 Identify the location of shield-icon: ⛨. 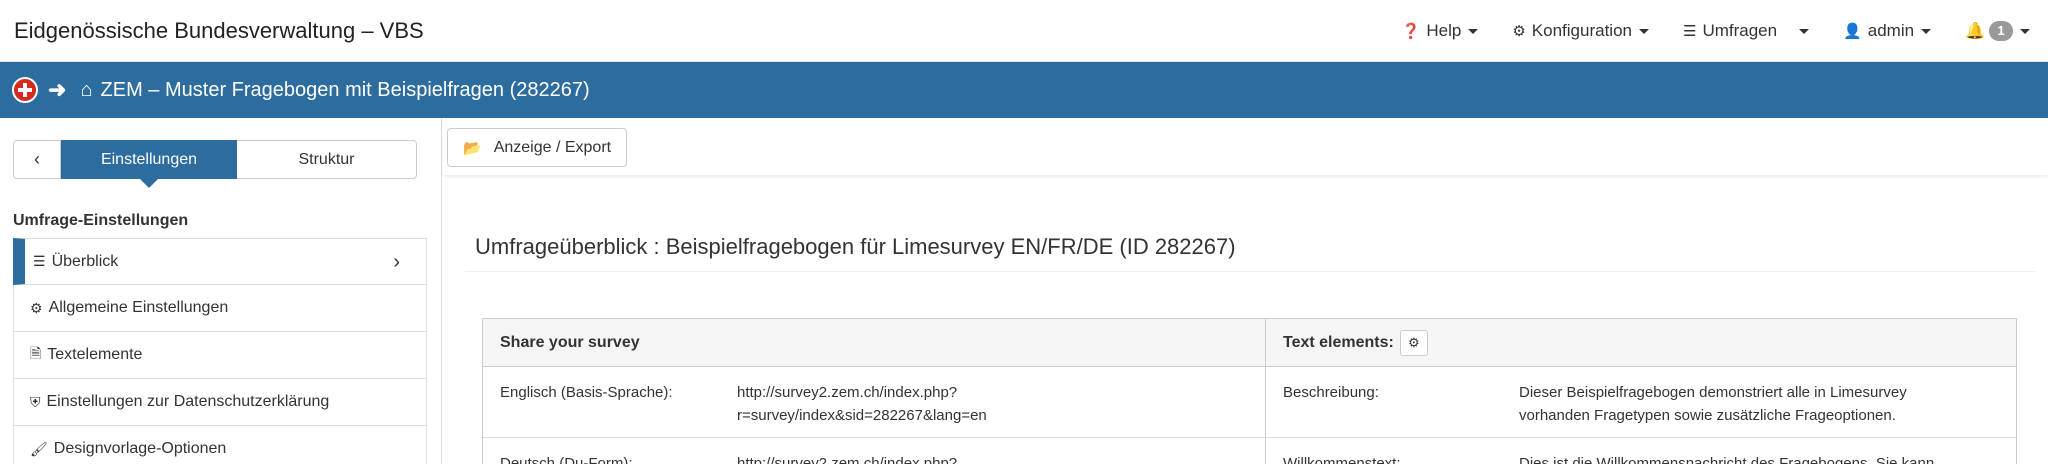
(35, 401).